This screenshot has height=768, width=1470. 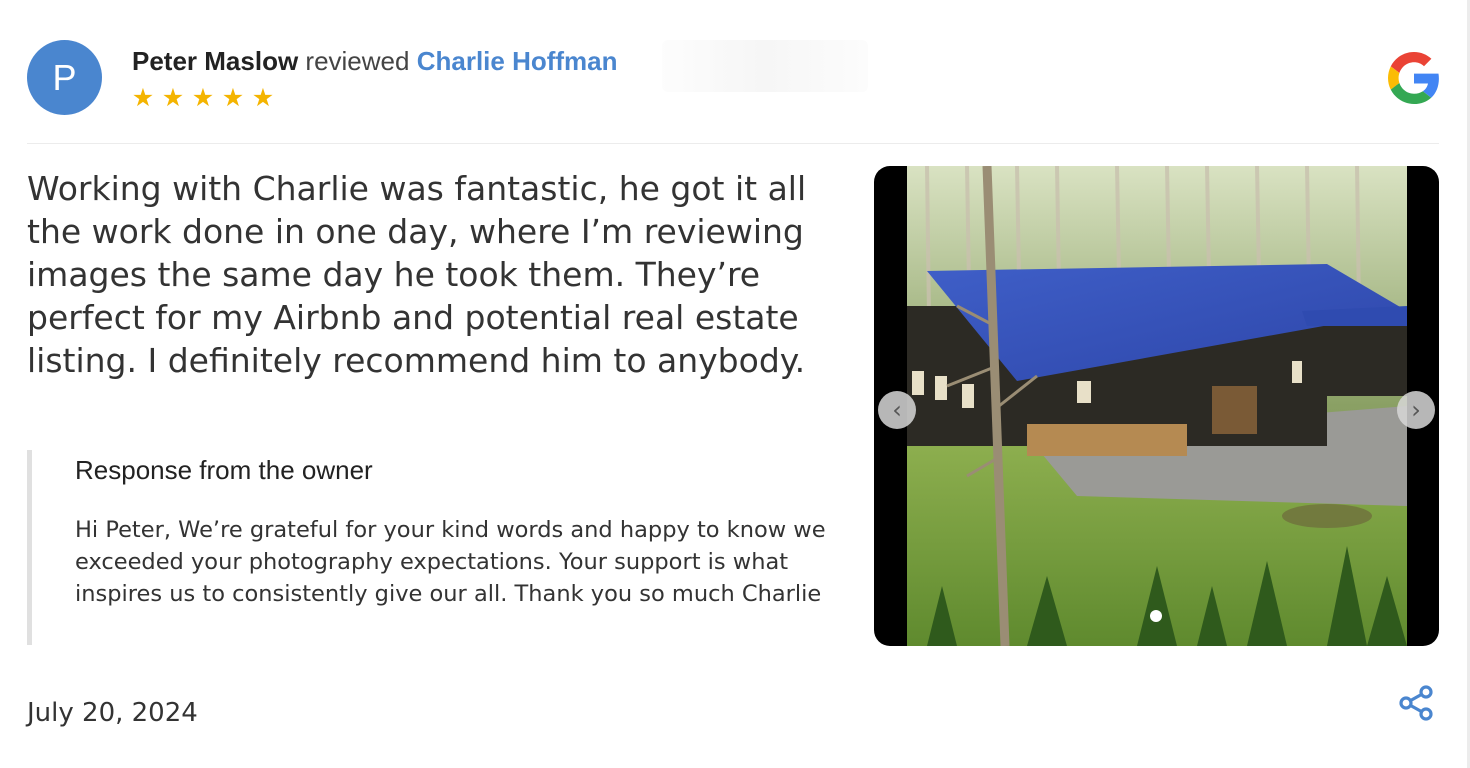 What do you see at coordinates (517, 61) in the screenshot?
I see `business-name-link: Charlie Hoffman` at bounding box center [517, 61].